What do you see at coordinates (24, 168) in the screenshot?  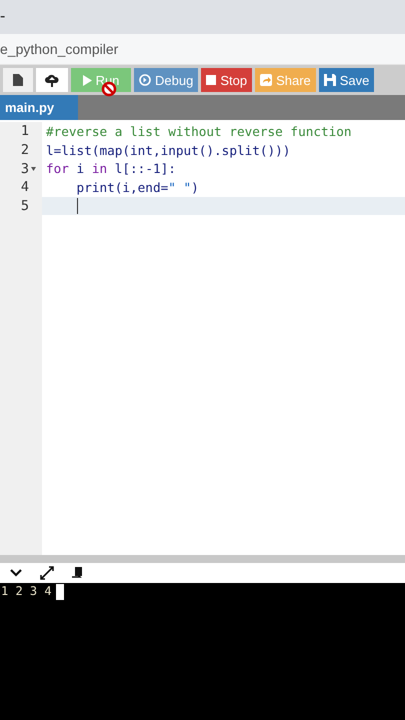 I see `line-number: 3` at bounding box center [24, 168].